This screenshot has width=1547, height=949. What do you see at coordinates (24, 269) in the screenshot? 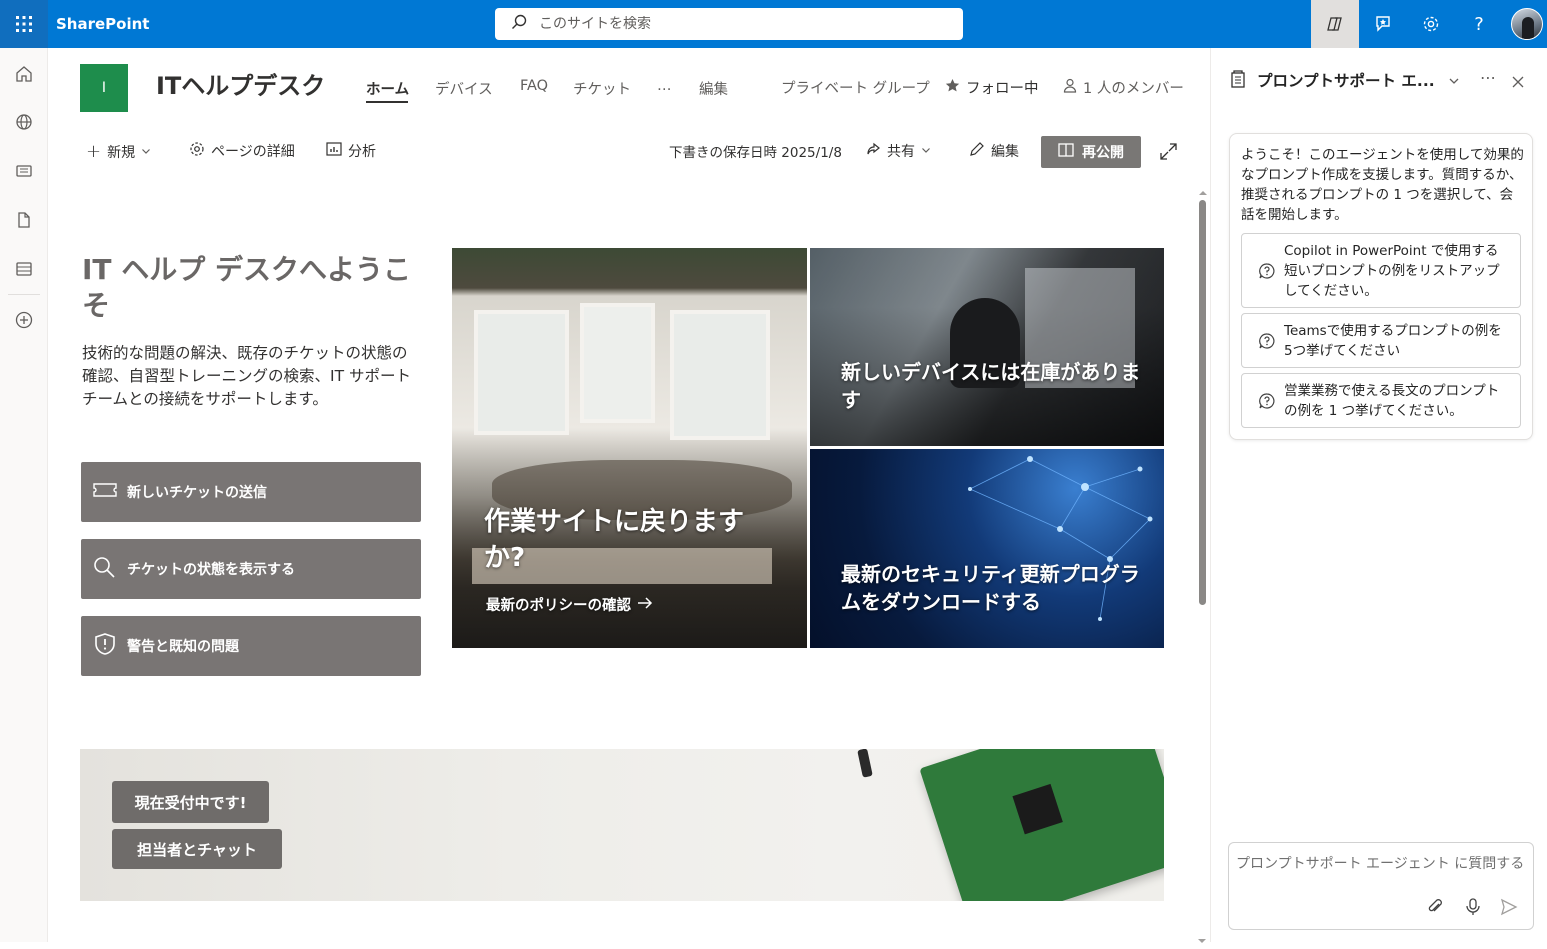
I see `list-icon` at bounding box center [24, 269].